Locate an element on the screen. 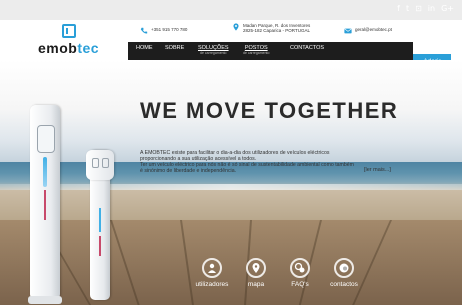 This screenshot has width=462, height=305. nav-postos: POSTOS de carregamento is located at coordinates (256, 50).